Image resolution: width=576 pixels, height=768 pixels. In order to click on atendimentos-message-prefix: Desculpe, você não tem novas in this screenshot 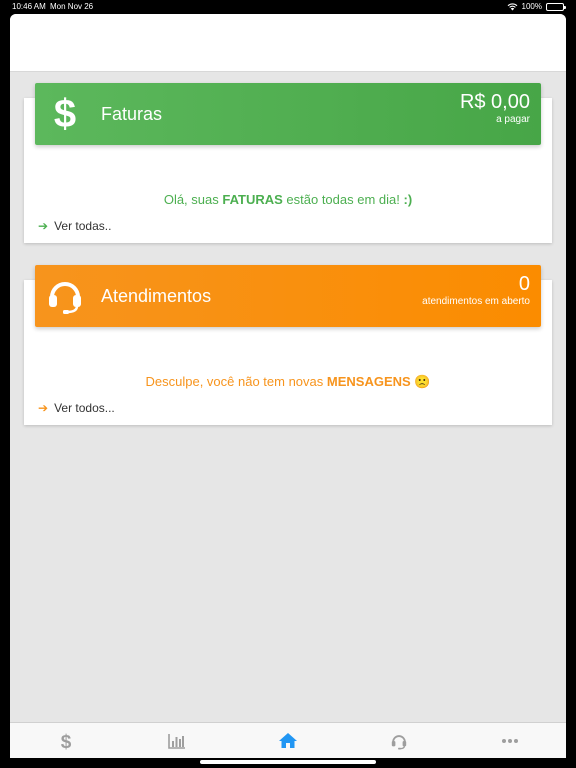, I will do `click(236, 381)`.